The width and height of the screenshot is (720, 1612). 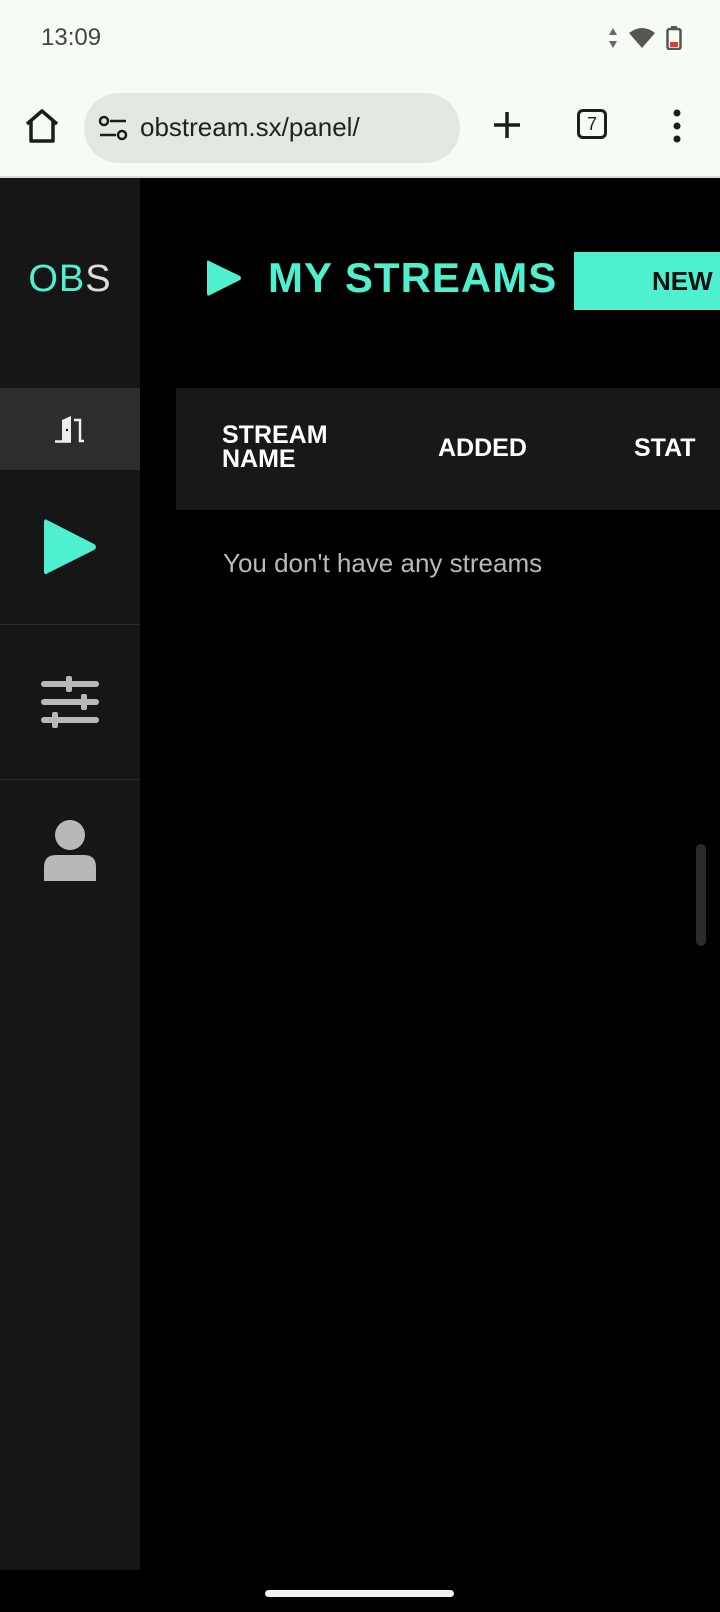 What do you see at coordinates (71, 37) in the screenshot?
I see `status-time: 13:09` at bounding box center [71, 37].